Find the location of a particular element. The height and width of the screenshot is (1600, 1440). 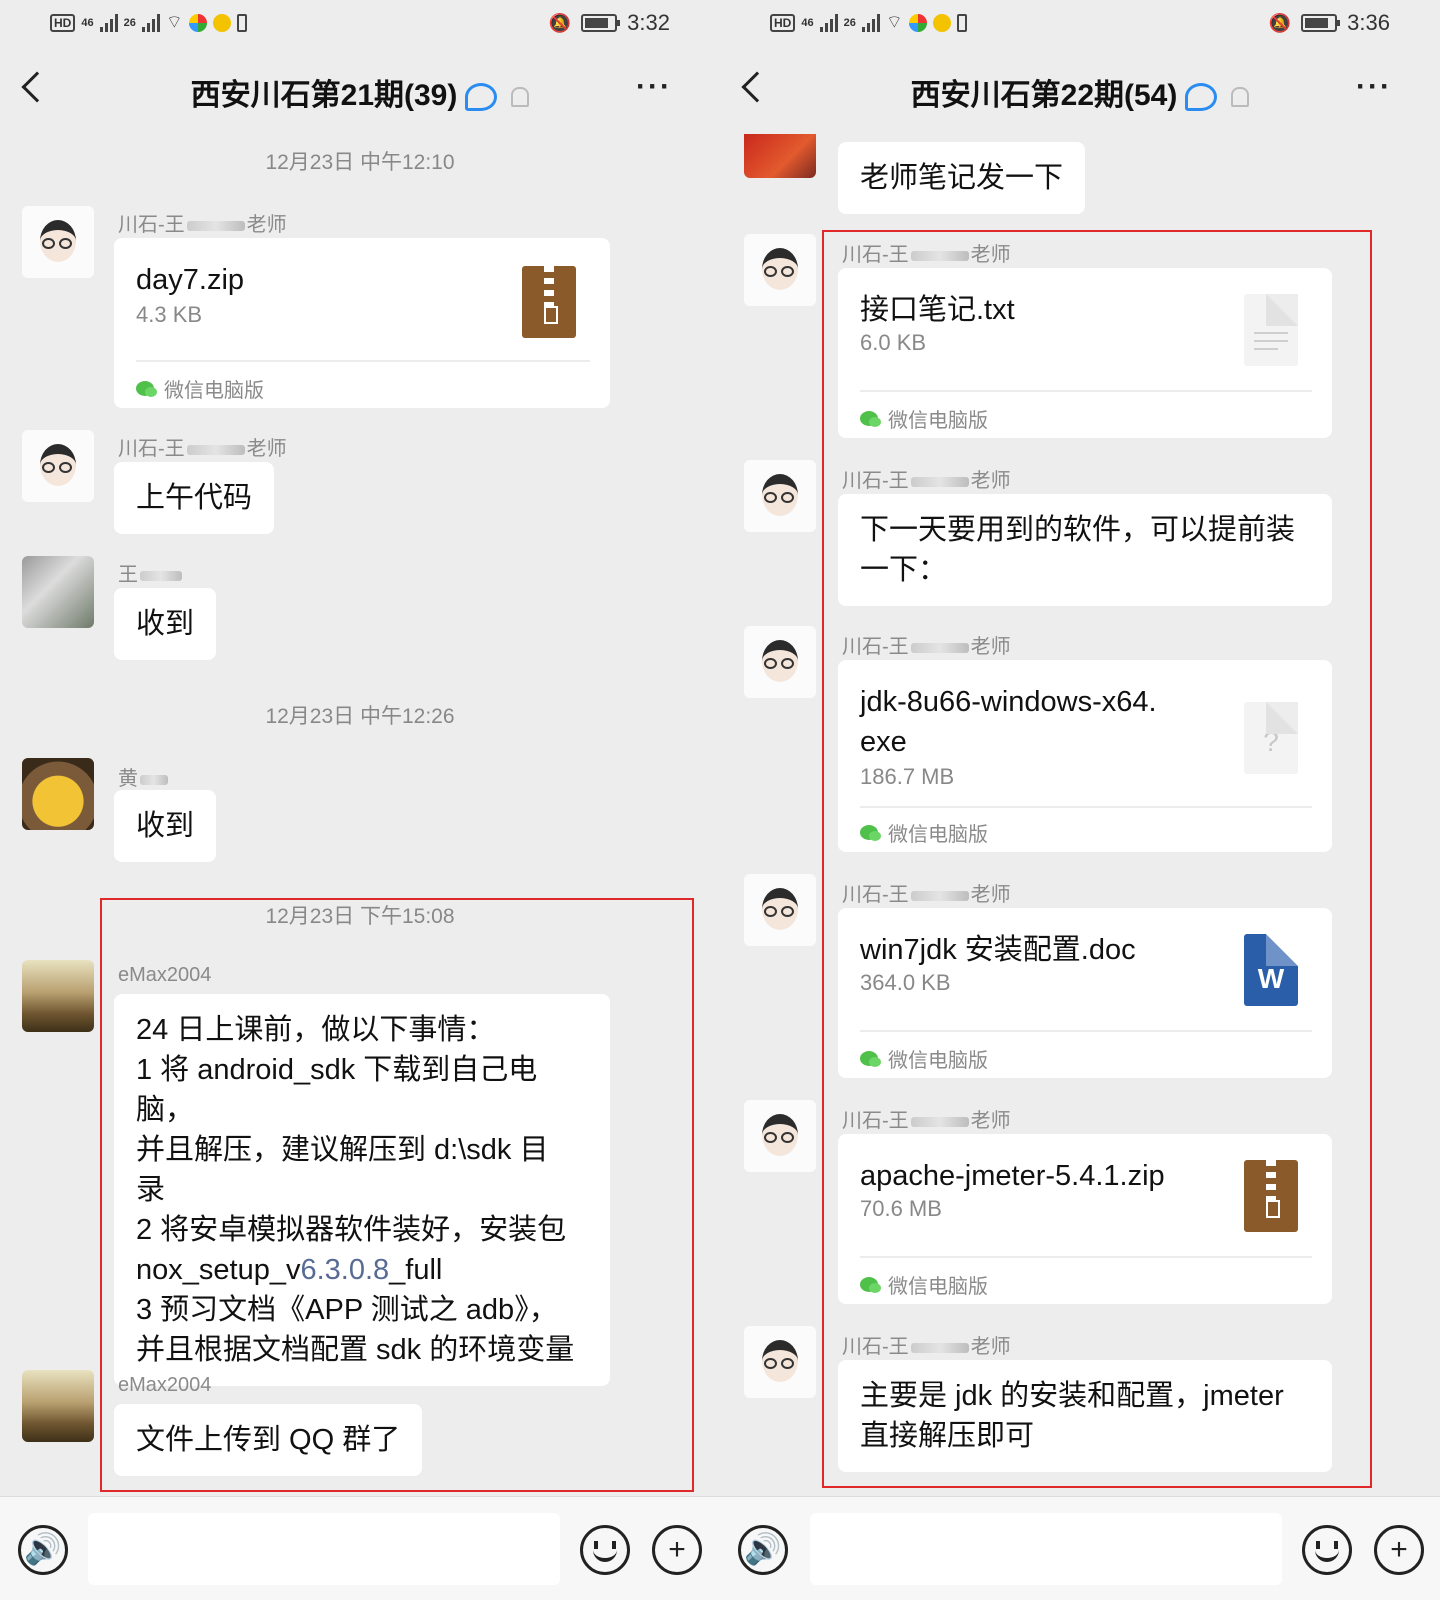

timestamp: 12月23日 中午12:26 is located at coordinates (360, 716).